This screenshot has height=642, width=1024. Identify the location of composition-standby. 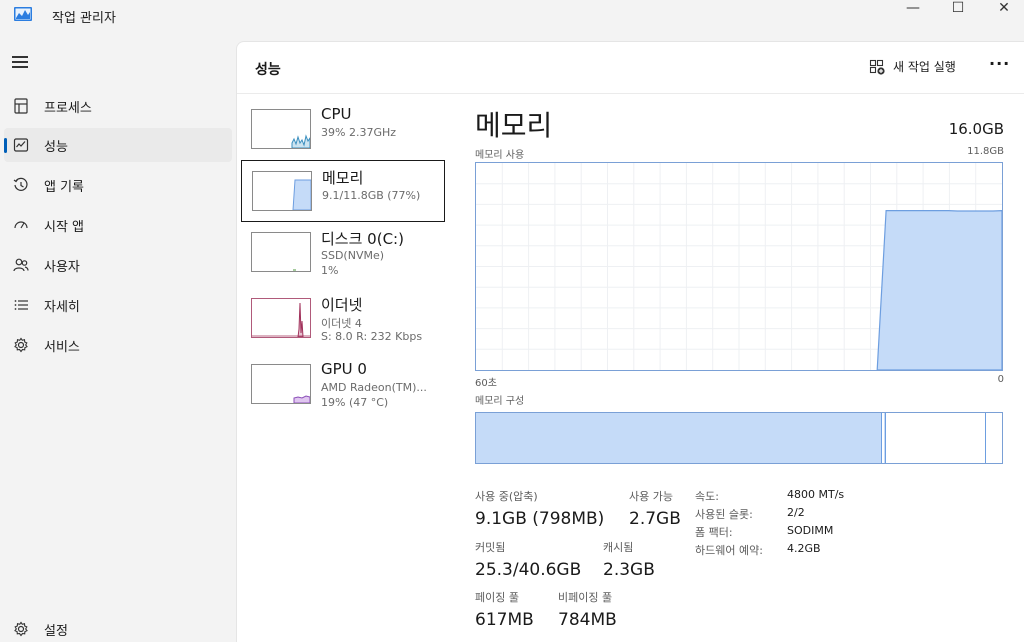
(985, 438).